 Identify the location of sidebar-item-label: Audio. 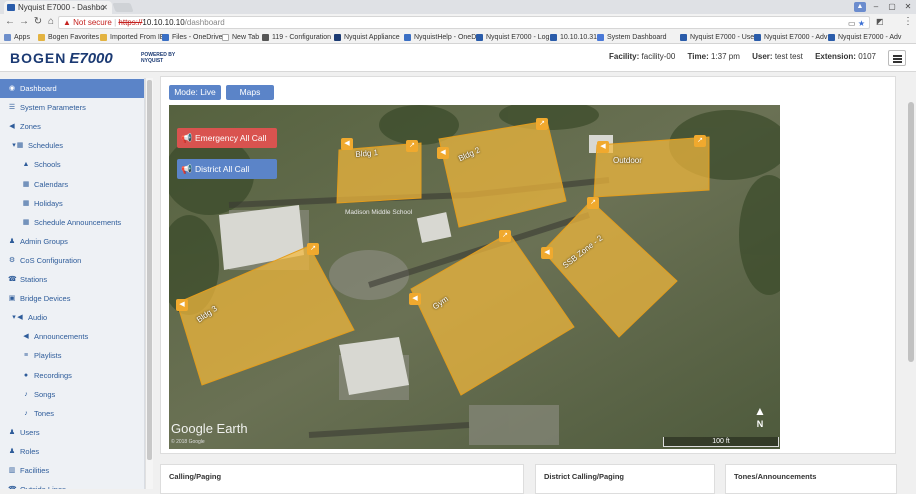
(38, 318).